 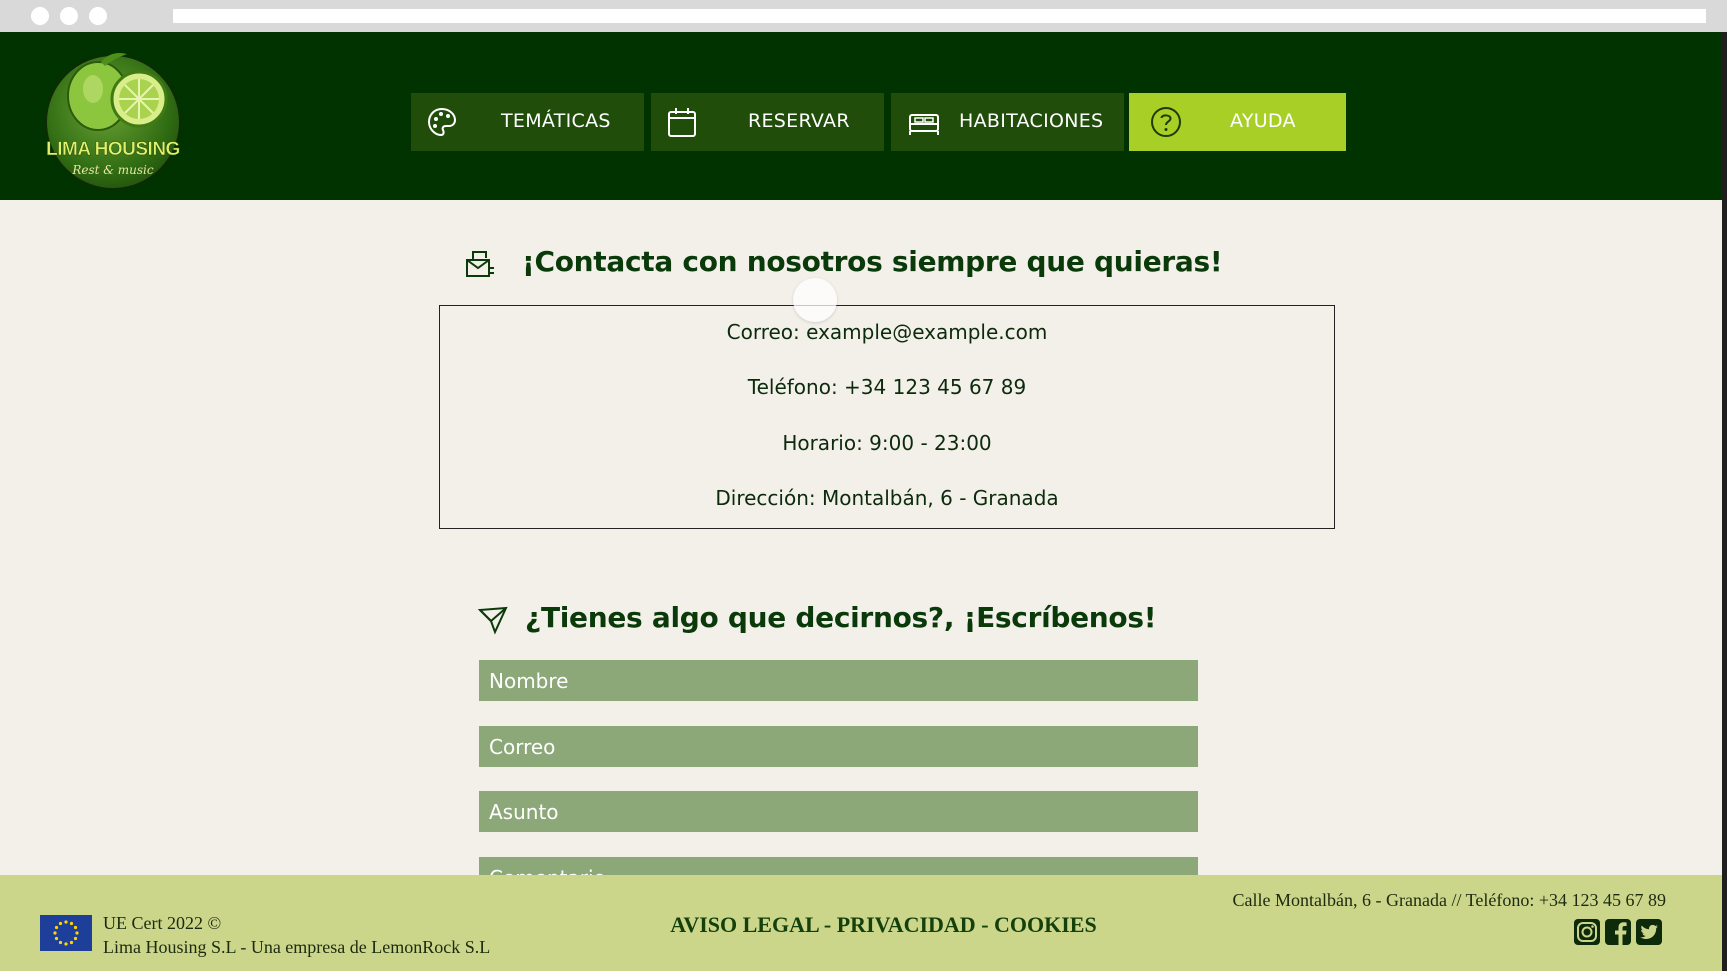 What do you see at coordinates (1649, 932) in the screenshot?
I see `twitter-icon` at bounding box center [1649, 932].